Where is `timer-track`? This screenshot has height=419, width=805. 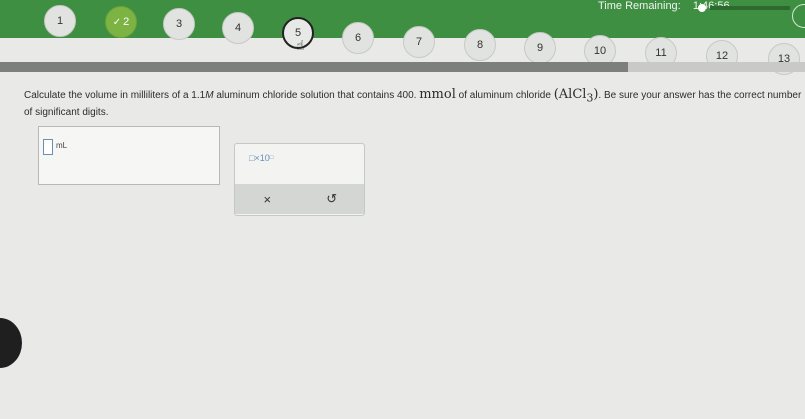 timer-track is located at coordinates (750, 8).